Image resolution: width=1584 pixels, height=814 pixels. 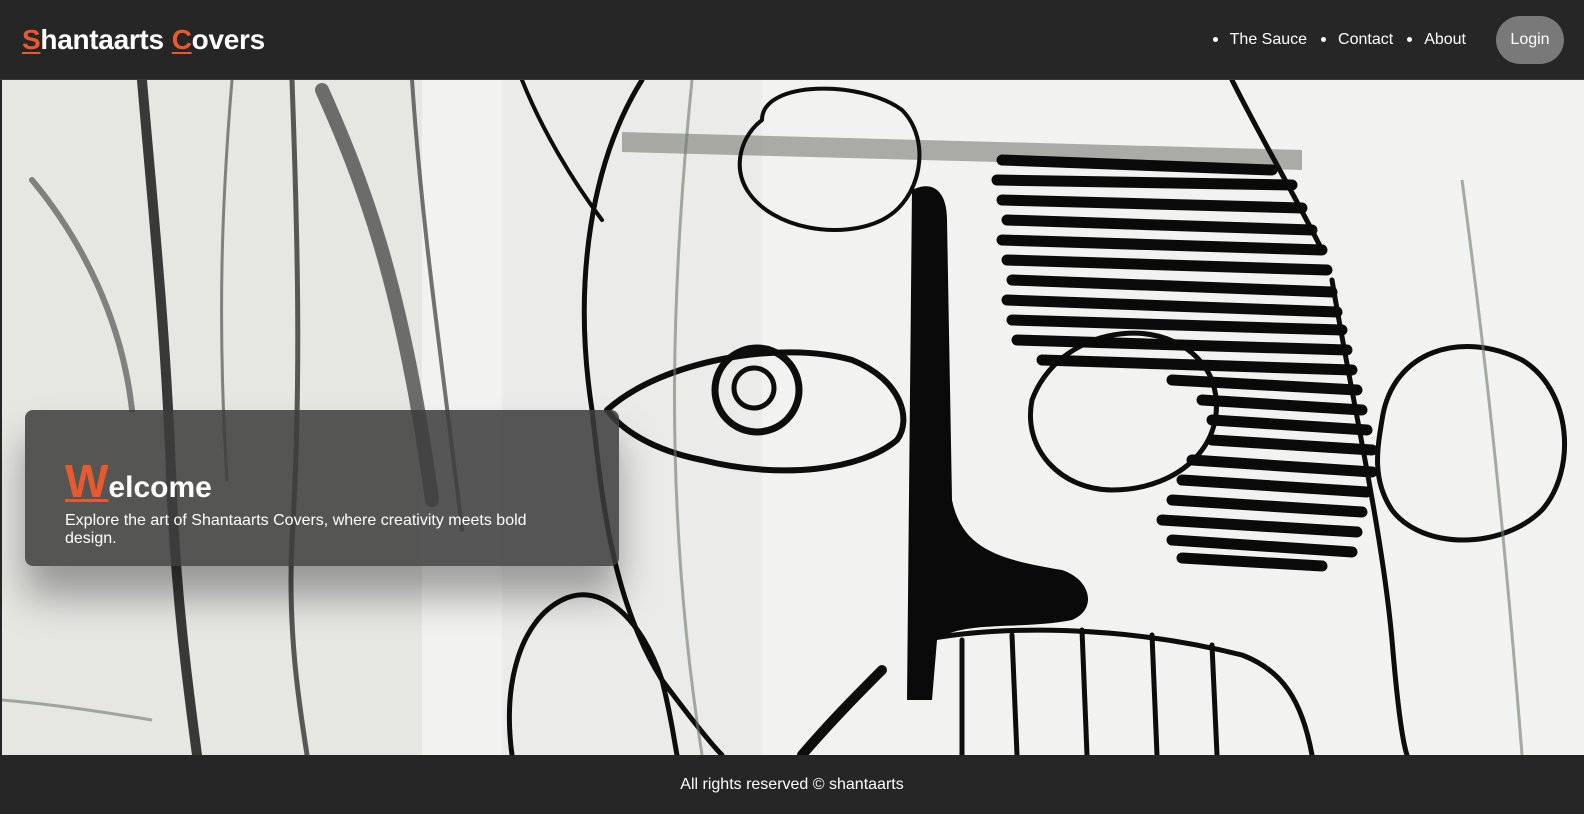 What do you see at coordinates (160, 487) in the screenshot?
I see `welcome-rest: elcome` at bounding box center [160, 487].